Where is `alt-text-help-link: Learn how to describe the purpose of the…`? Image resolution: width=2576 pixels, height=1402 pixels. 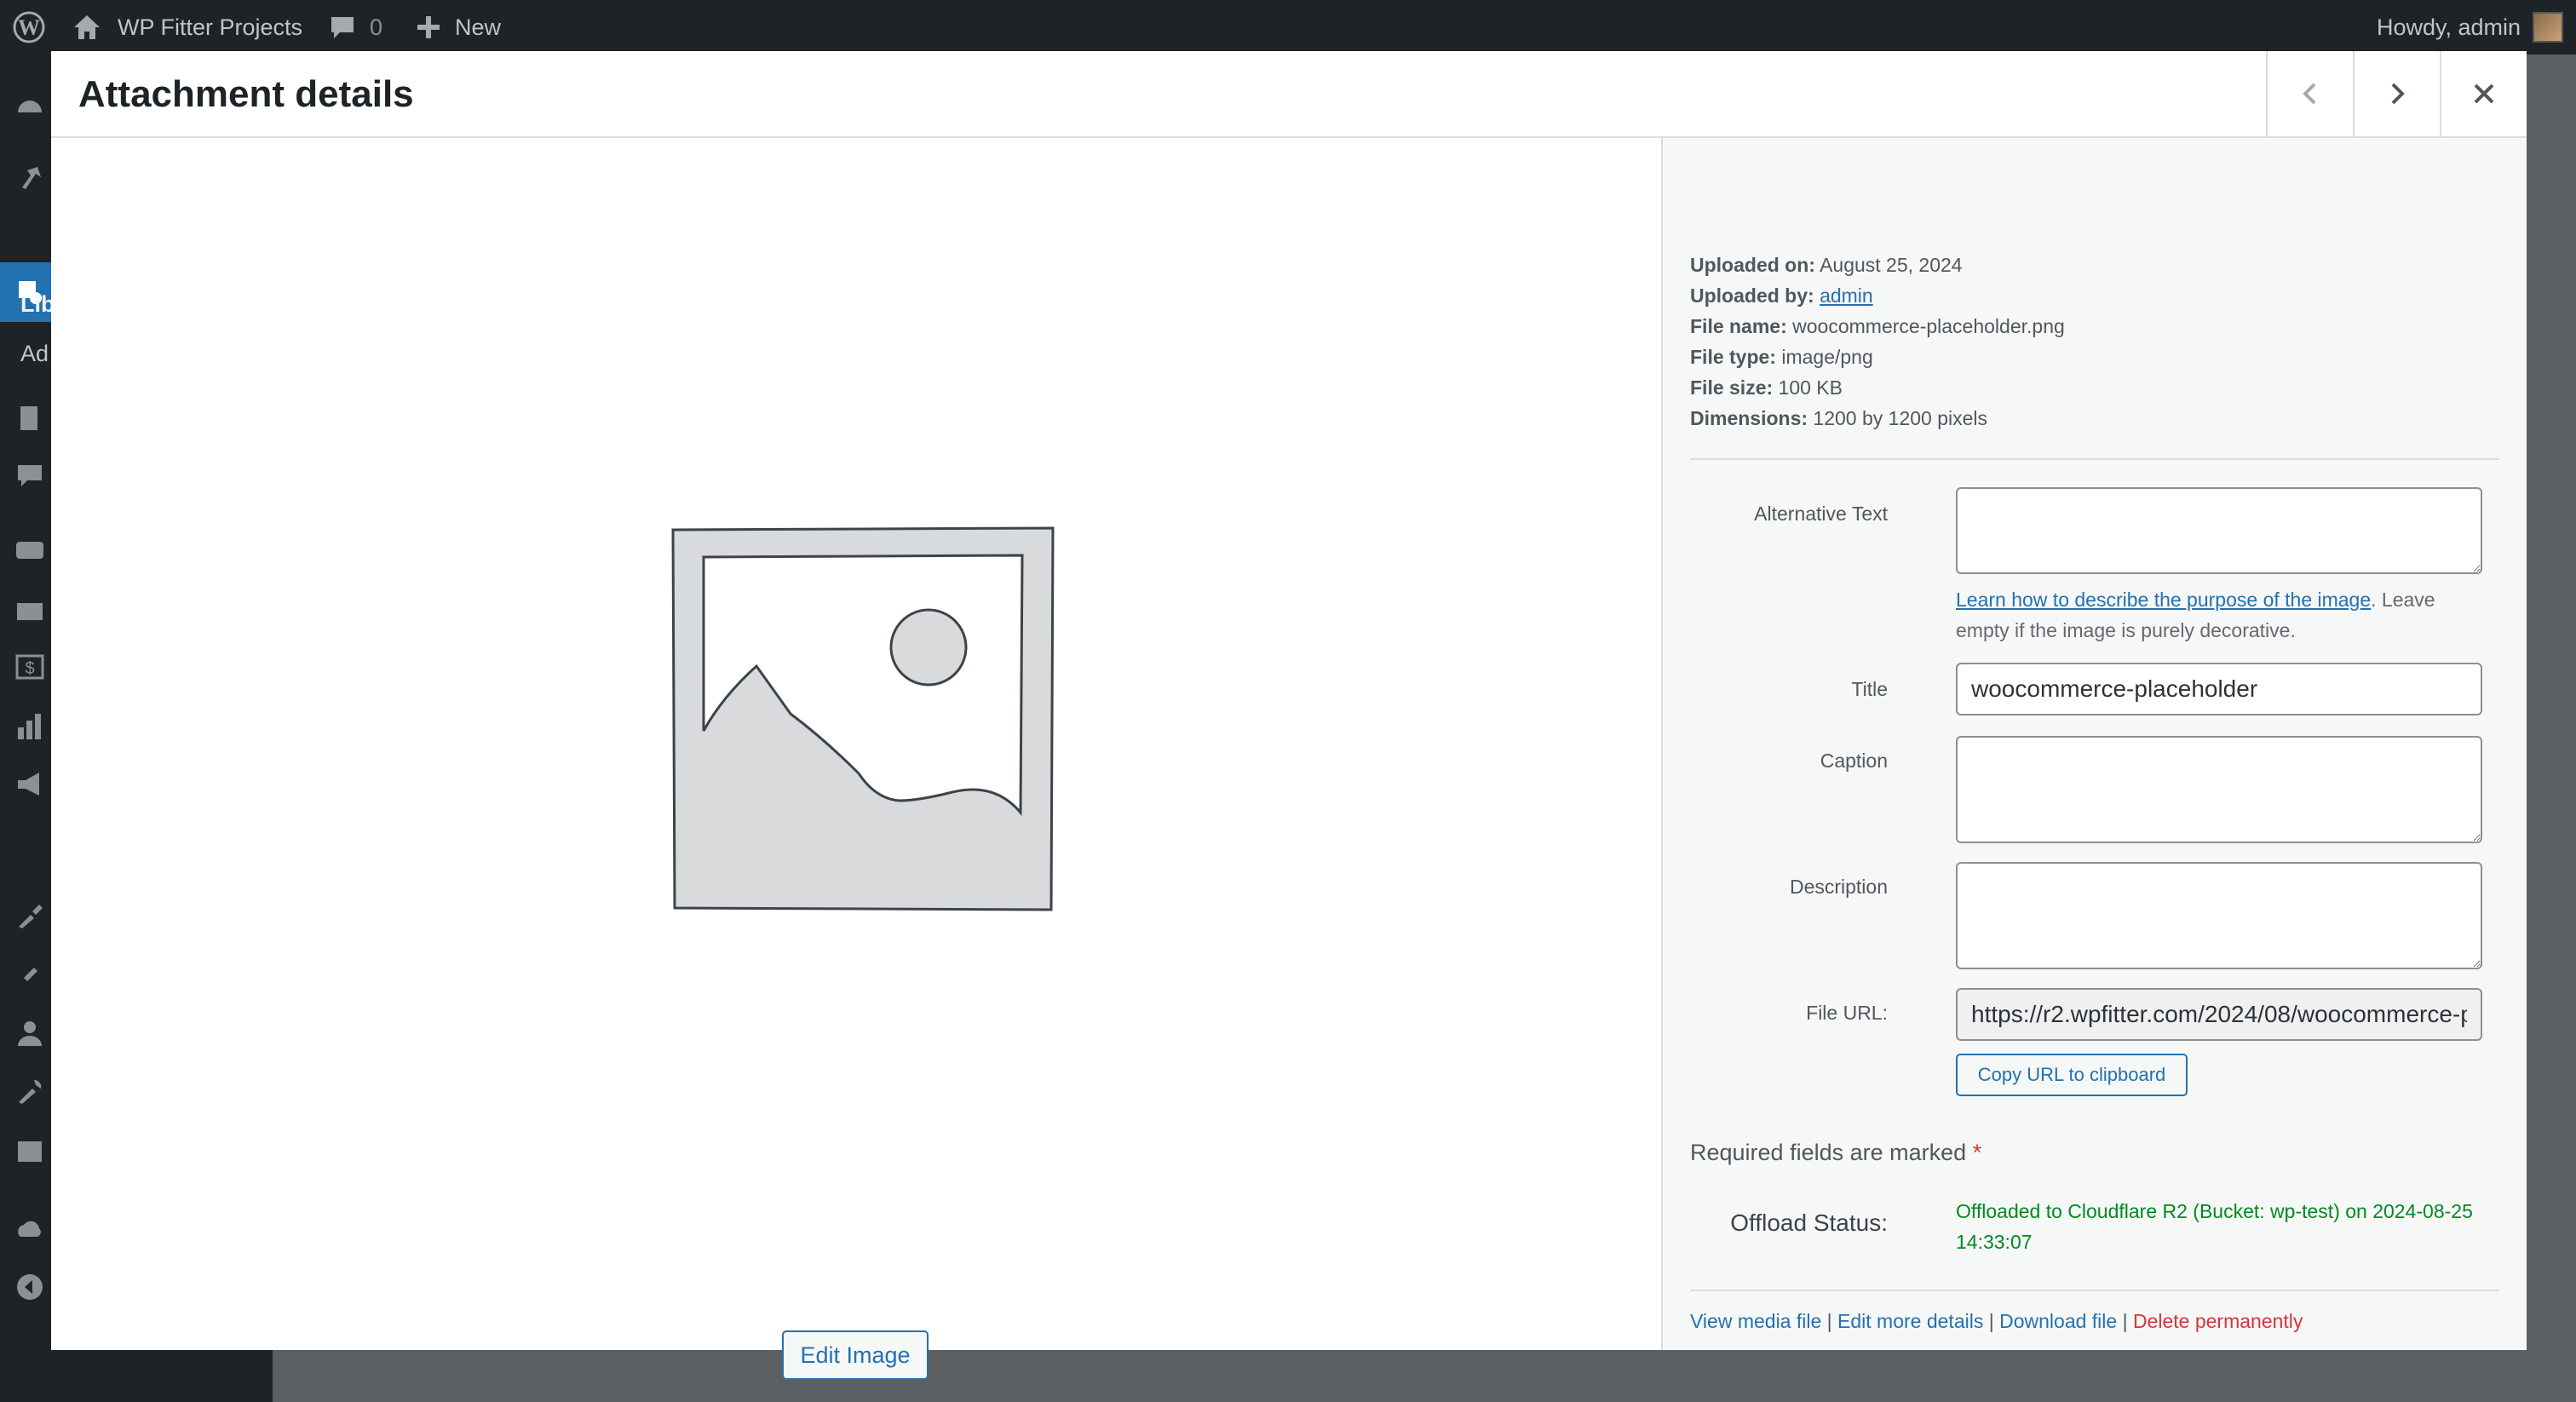 alt-text-help-link: Learn how to describe the purpose of the… is located at coordinates (2163, 600).